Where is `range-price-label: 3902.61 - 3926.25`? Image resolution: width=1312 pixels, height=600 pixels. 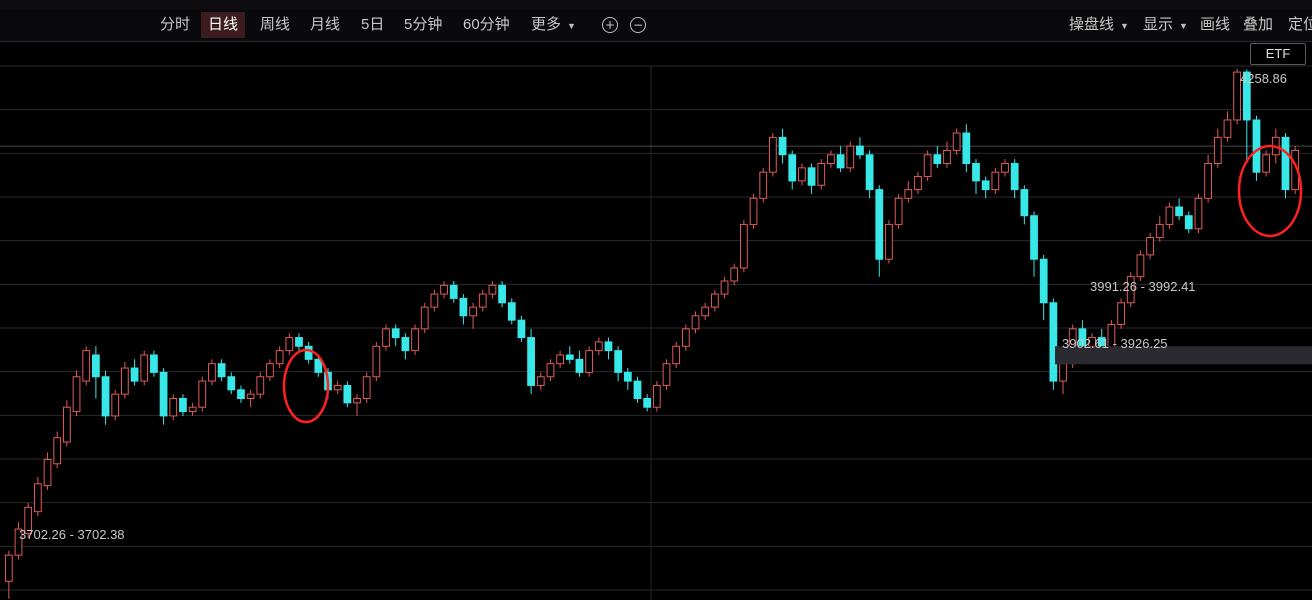 range-price-label: 3902.61 - 3926.25 is located at coordinates (1115, 343).